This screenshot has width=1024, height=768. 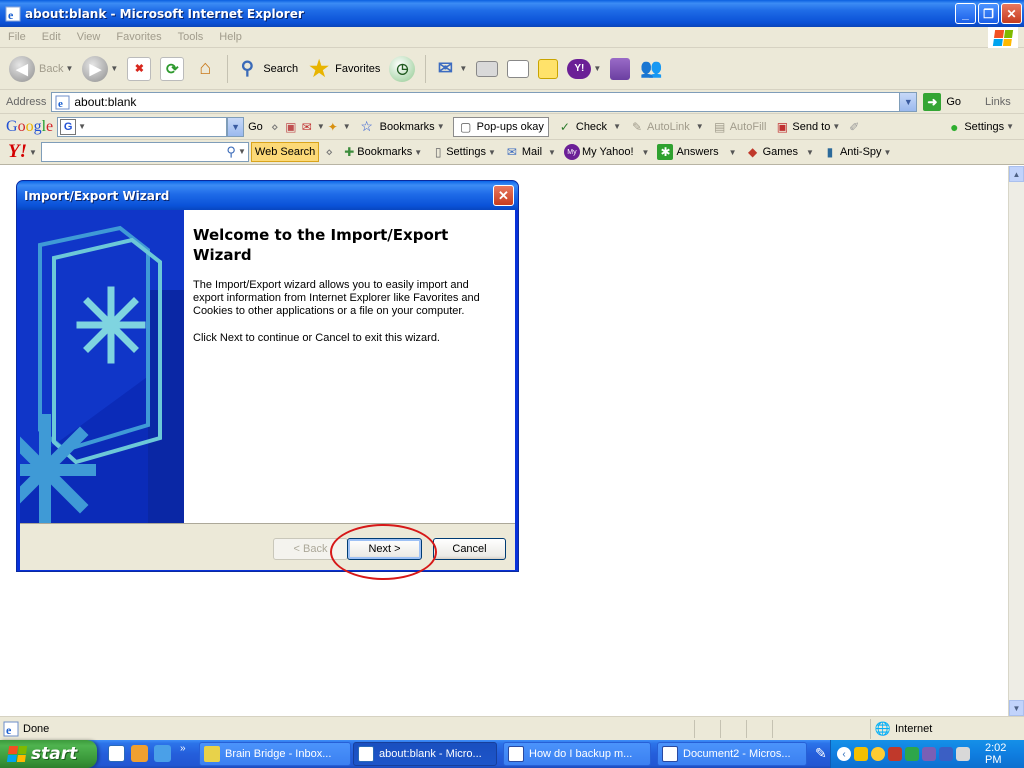 What do you see at coordinates (1016, 174) in the screenshot?
I see `scroll-up-button: ▲` at bounding box center [1016, 174].